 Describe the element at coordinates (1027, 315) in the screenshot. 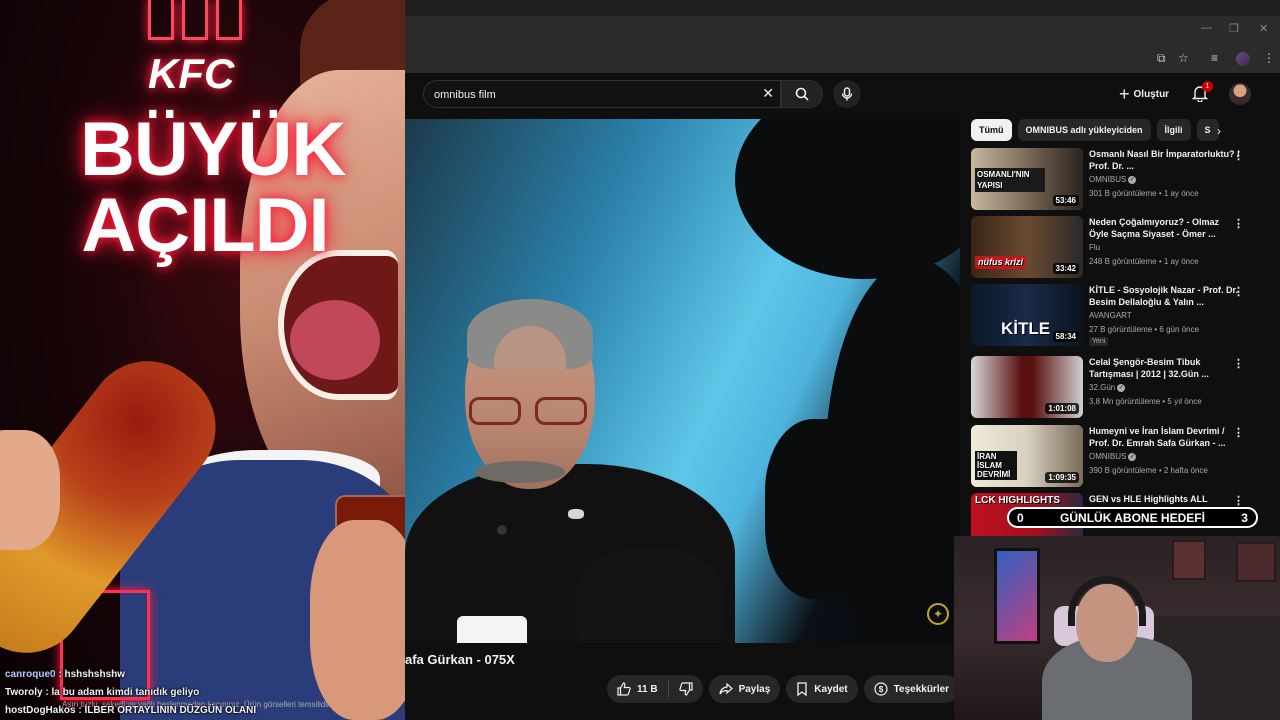

I see `video-thumbnail: KİTLE 58:34` at that location.